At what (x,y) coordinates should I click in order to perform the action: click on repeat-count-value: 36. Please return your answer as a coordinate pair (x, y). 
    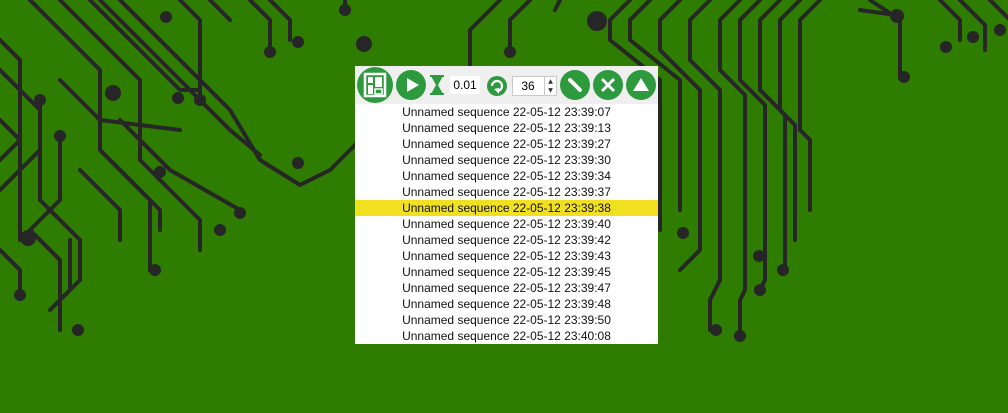
    Looking at the image, I should click on (528, 86).